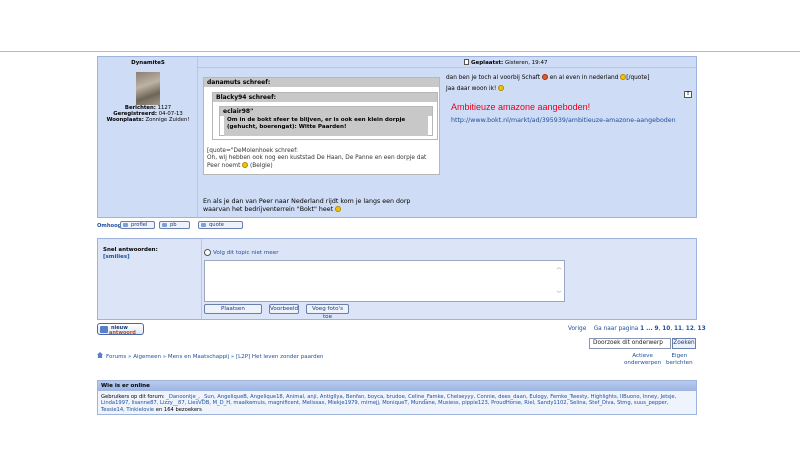 This screenshot has width=800, height=450. Describe the element at coordinates (338, 209) in the screenshot. I see `wink-smiley-icon` at that location.